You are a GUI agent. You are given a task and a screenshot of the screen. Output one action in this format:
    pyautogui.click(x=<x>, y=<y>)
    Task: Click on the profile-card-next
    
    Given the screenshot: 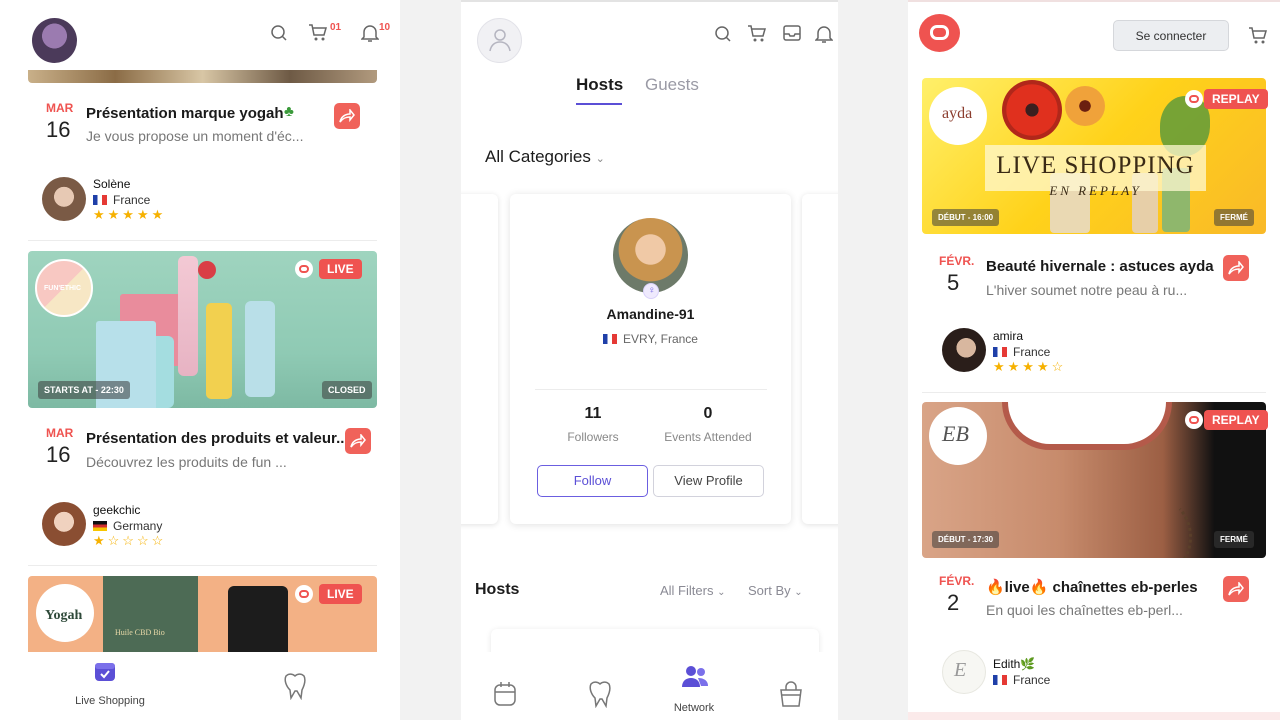 What is the action you would take?
    pyautogui.click(x=820, y=359)
    